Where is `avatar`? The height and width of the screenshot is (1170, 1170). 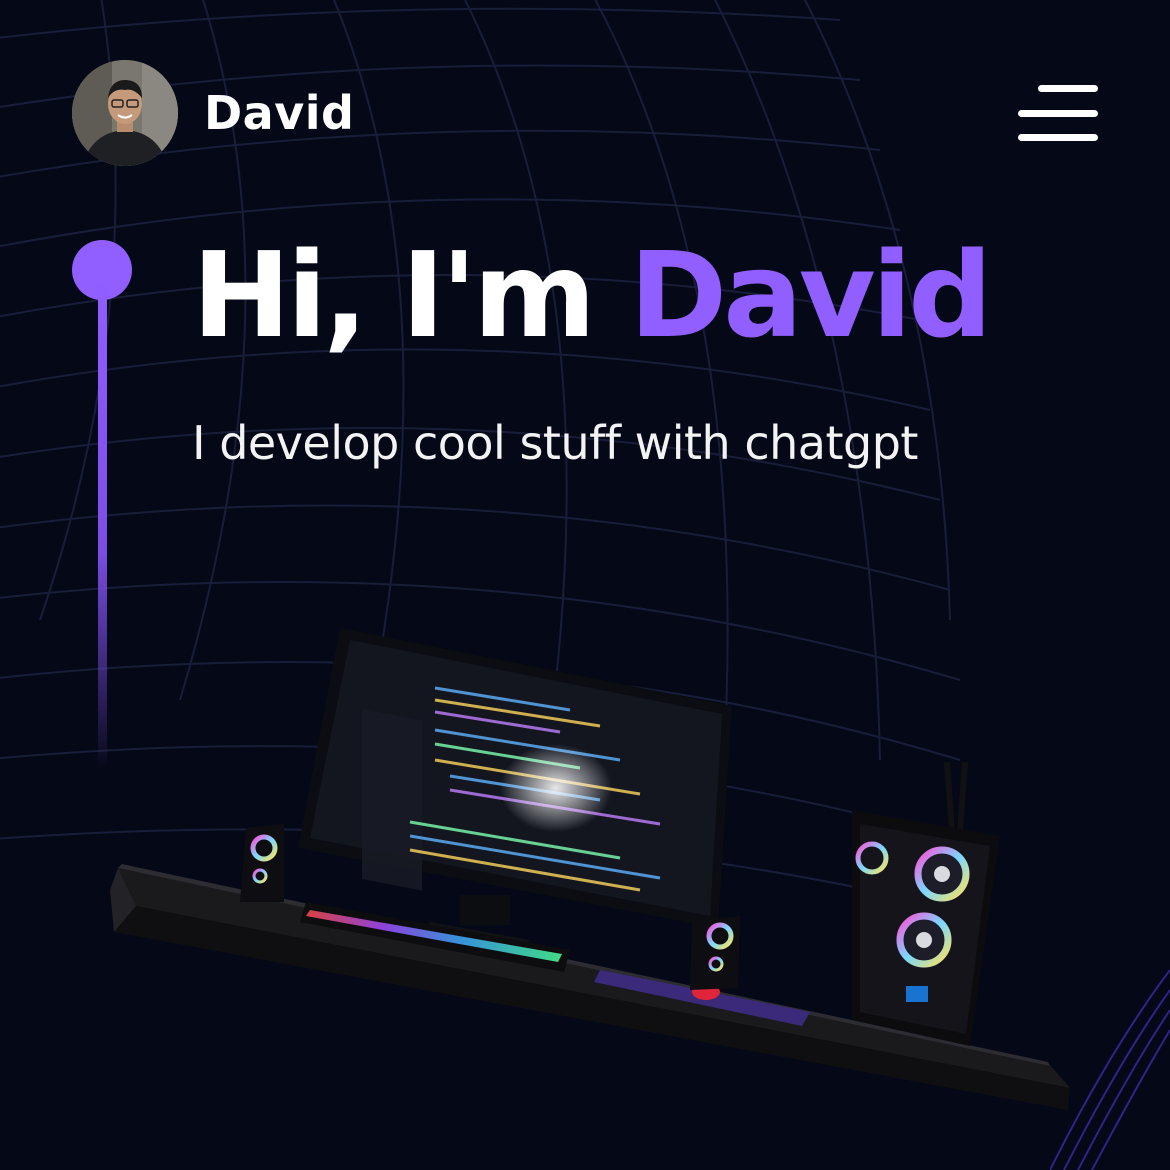
avatar is located at coordinates (125, 113).